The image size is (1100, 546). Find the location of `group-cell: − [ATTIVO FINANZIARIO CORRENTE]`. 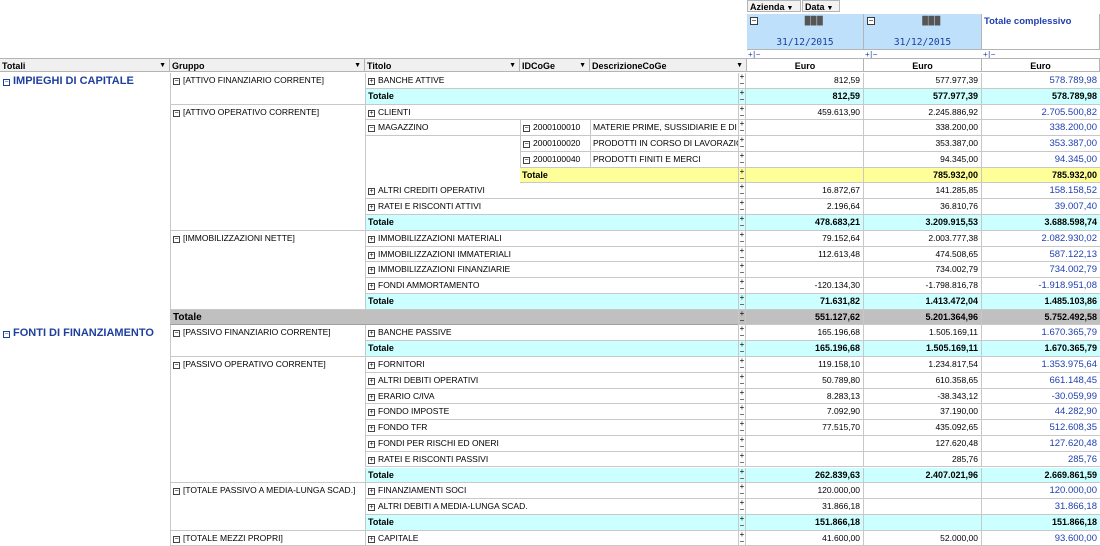

group-cell: − [ATTIVO FINANZIARIO CORRENTE] is located at coordinates (267, 89).